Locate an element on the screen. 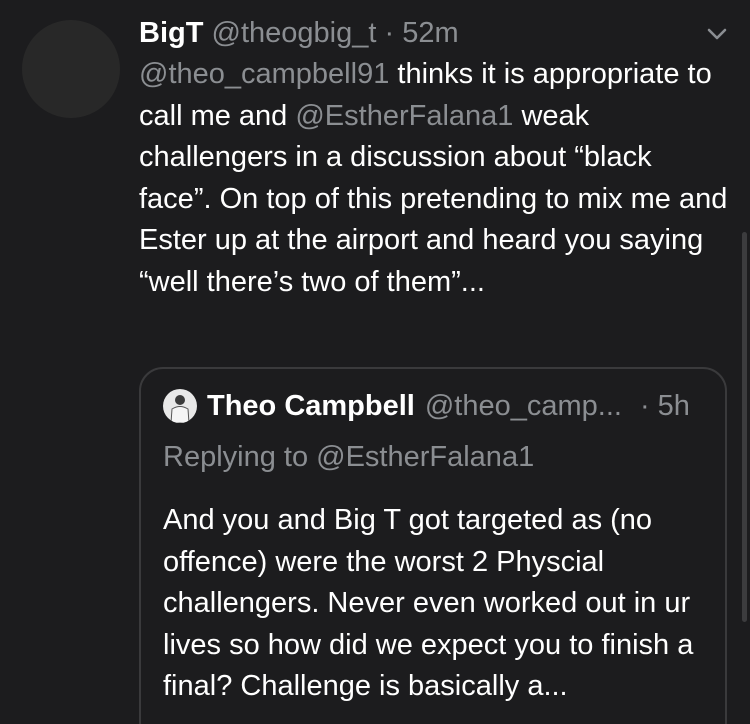  quoted-tweet-header: Theo Campbell @theo_camp... · 5h is located at coordinates (426, 406).